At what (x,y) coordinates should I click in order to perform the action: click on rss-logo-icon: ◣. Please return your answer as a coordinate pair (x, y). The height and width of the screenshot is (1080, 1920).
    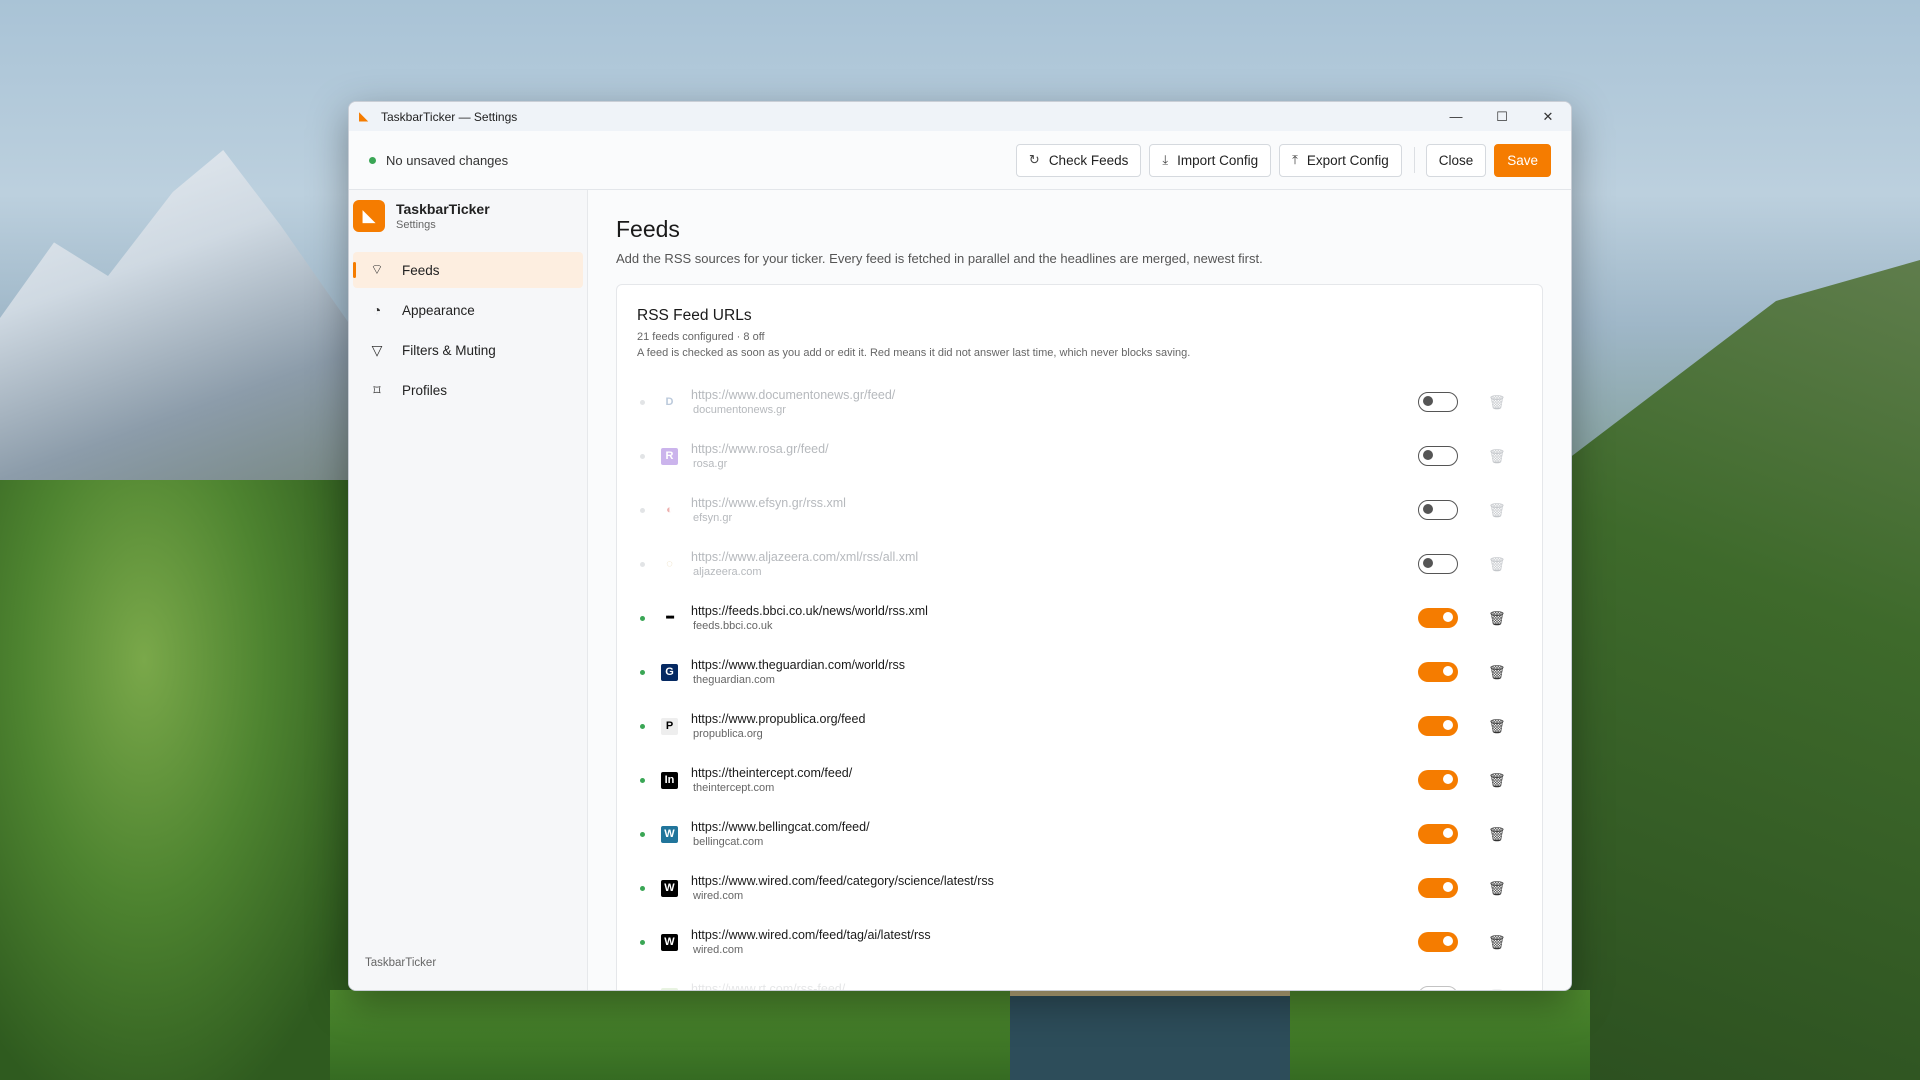
    Looking at the image, I should click on (369, 216).